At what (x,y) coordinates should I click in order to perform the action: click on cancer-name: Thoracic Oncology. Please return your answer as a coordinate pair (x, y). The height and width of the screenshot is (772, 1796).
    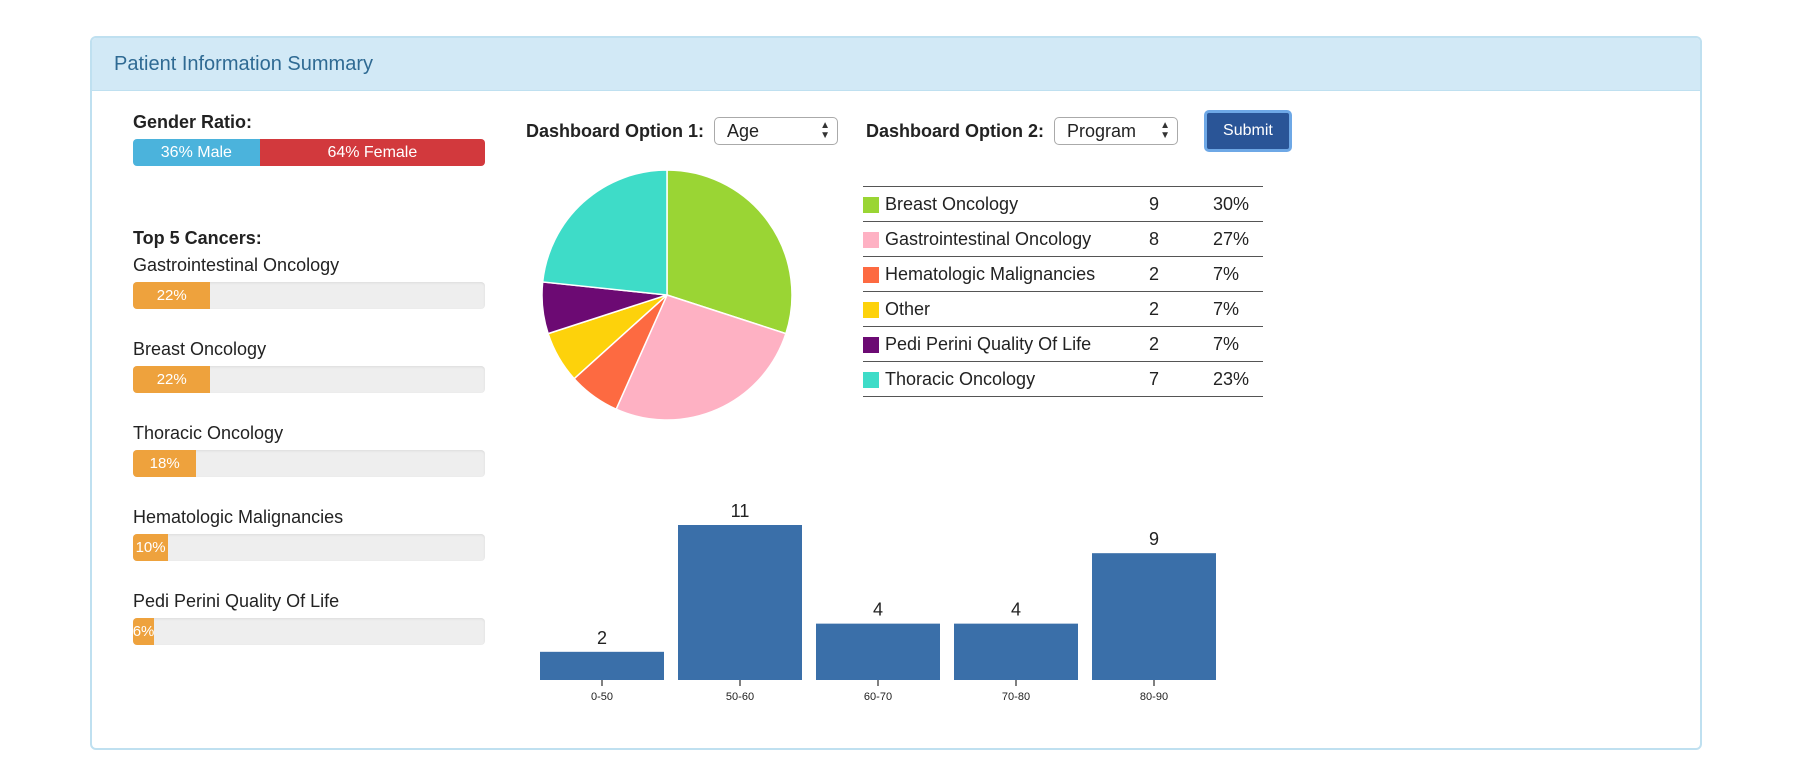
    Looking at the image, I should click on (208, 433).